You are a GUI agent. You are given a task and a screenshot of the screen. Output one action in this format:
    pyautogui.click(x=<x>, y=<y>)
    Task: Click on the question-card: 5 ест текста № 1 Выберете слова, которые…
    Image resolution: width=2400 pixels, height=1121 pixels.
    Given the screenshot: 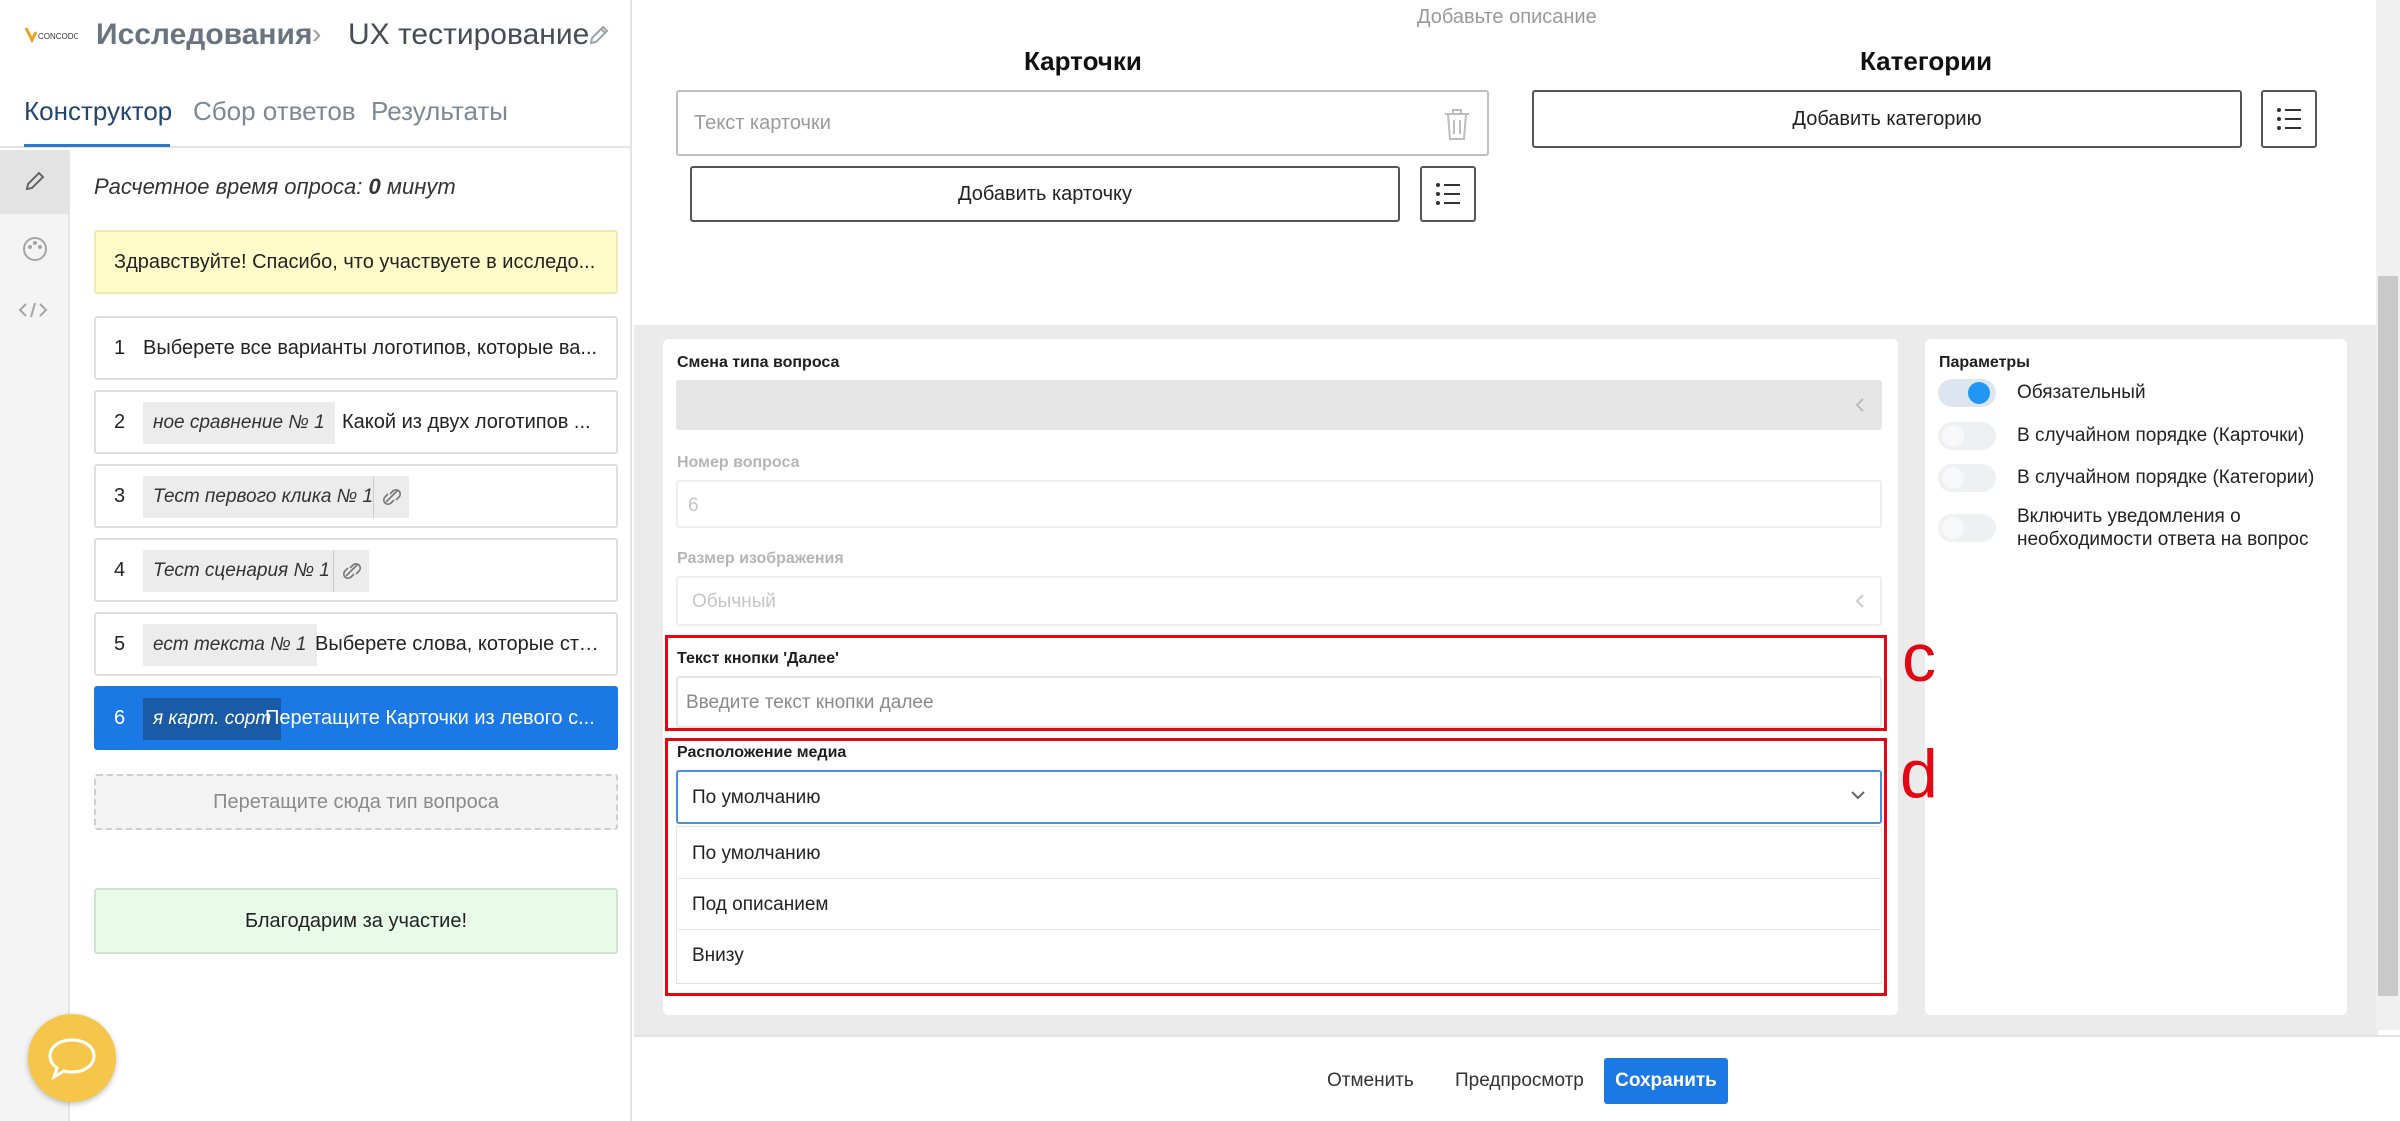 What is the action you would take?
    pyautogui.click(x=356, y=644)
    